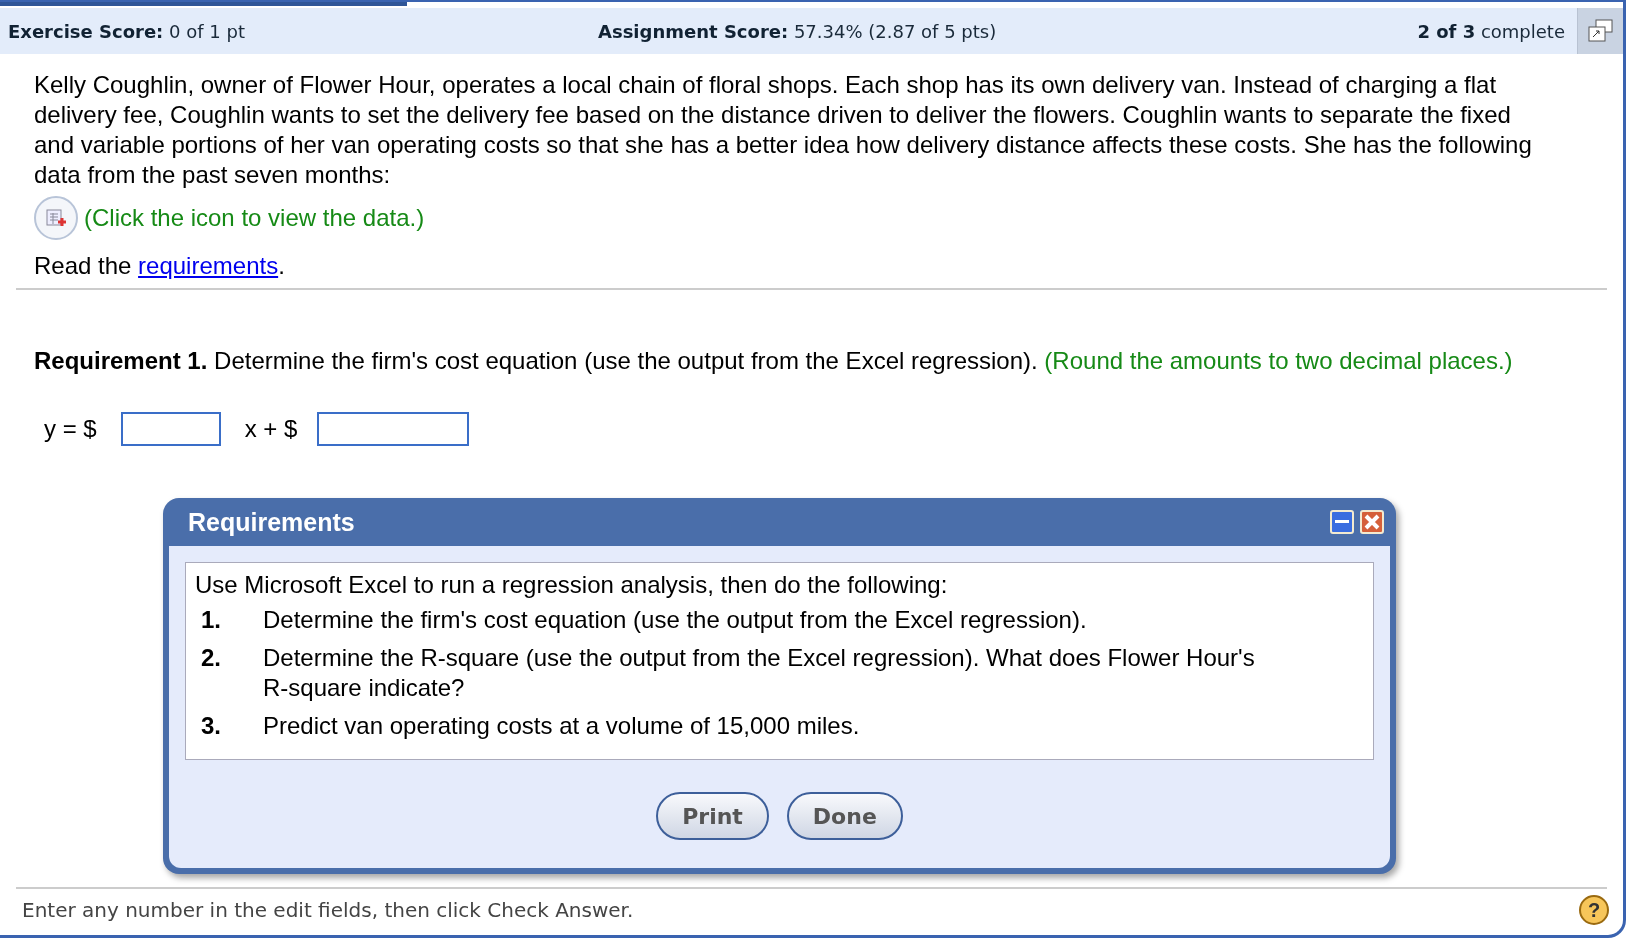  What do you see at coordinates (759, 673) in the screenshot?
I see `requirement-item: Determine the R-square (use the output from the Excel regression). What does Flower Hour's R-square indicate?` at bounding box center [759, 673].